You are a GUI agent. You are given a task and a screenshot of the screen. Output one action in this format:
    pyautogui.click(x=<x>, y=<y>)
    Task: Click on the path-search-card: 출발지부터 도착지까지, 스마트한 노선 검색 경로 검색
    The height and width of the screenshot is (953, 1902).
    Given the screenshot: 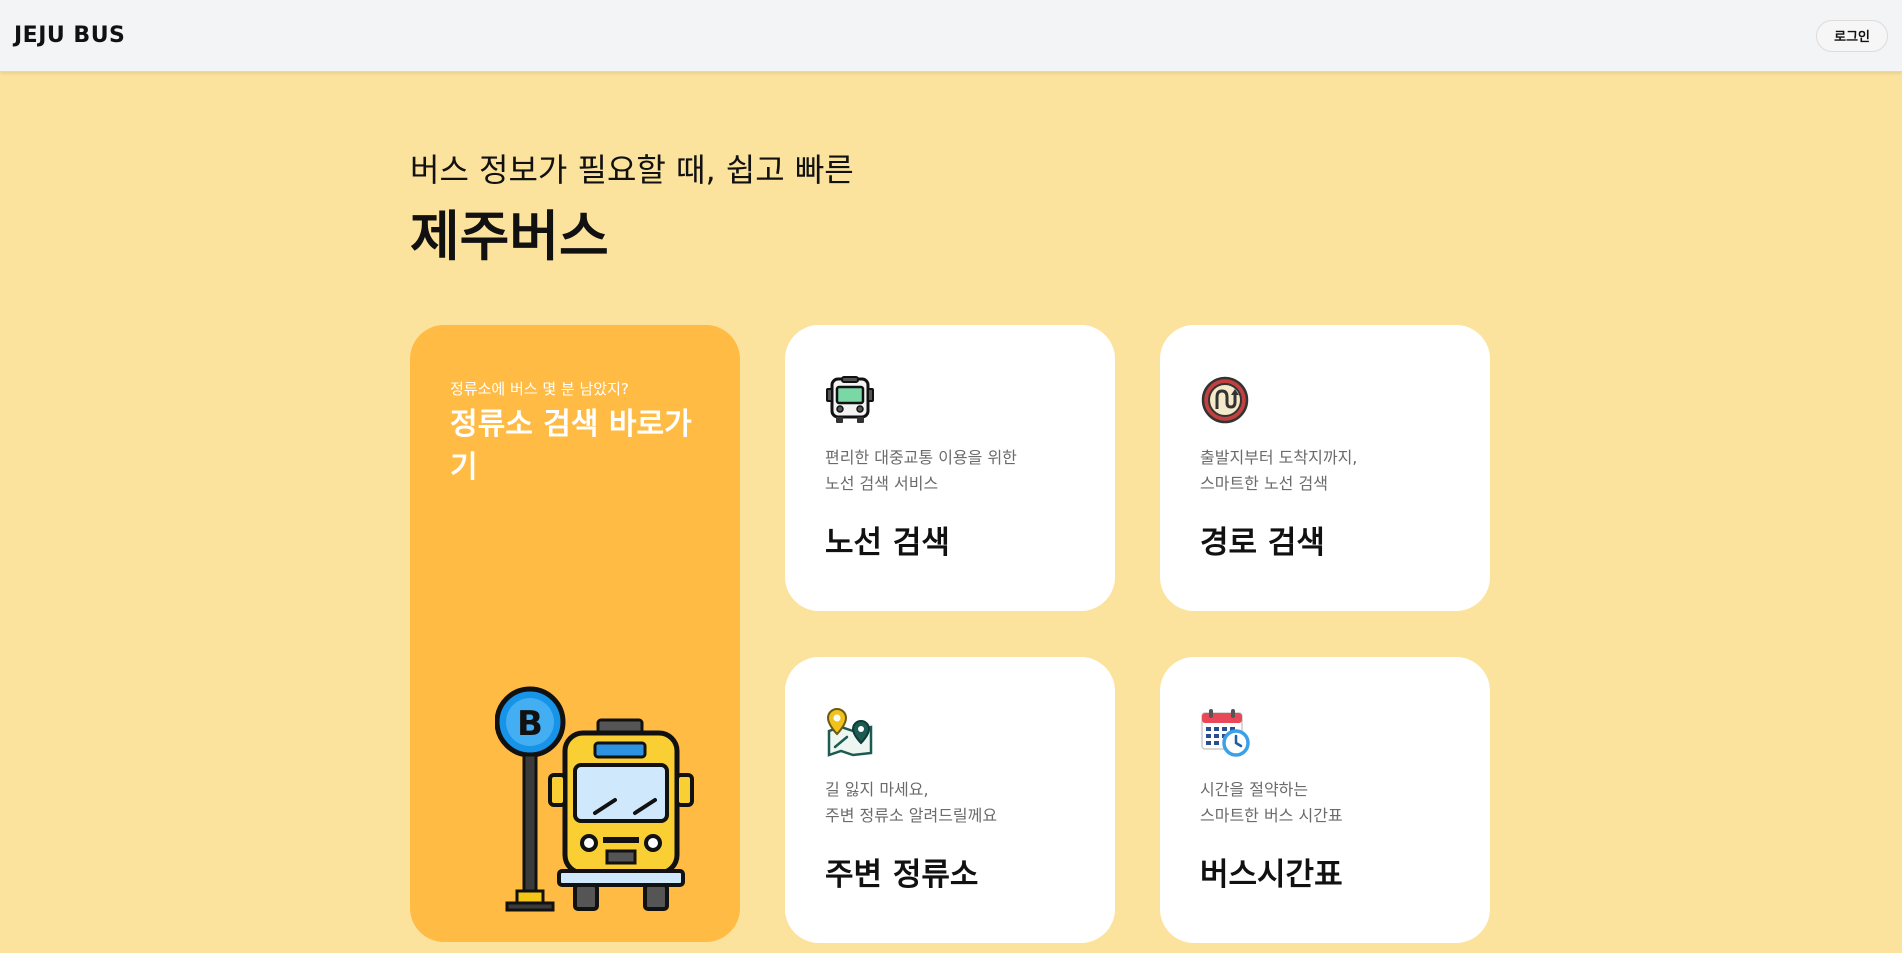 What is the action you would take?
    pyautogui.click(x=1325, y=468)
    